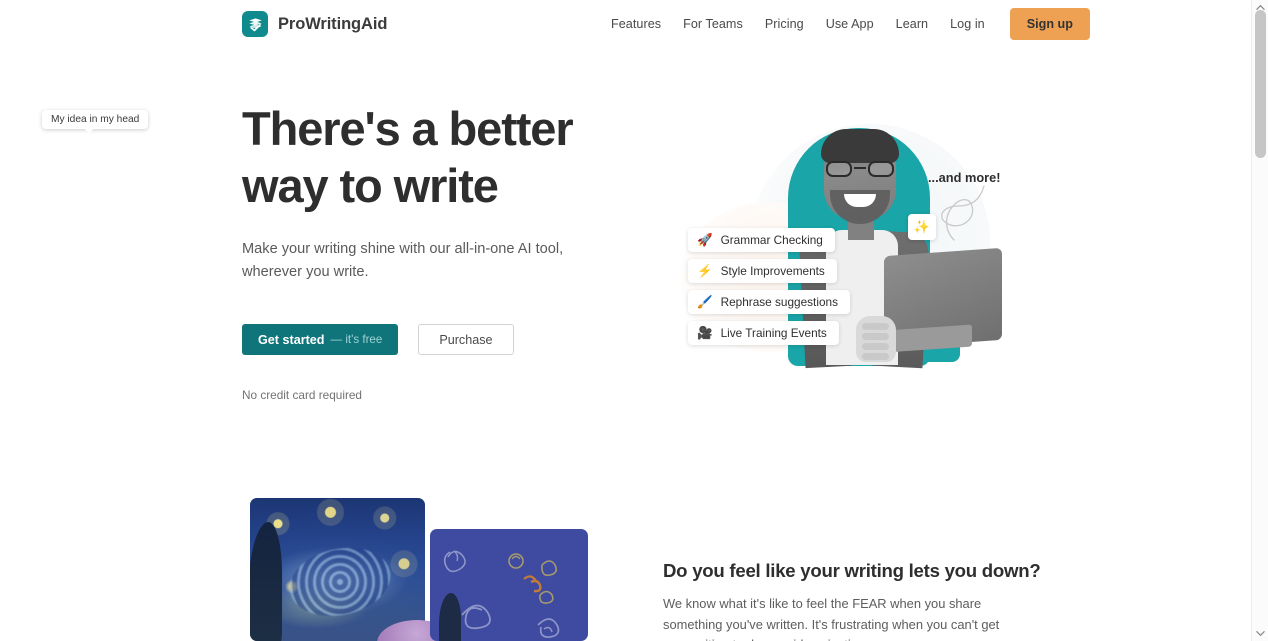  I want to click on brand-name: ProWritingAid, so click(333, 23).